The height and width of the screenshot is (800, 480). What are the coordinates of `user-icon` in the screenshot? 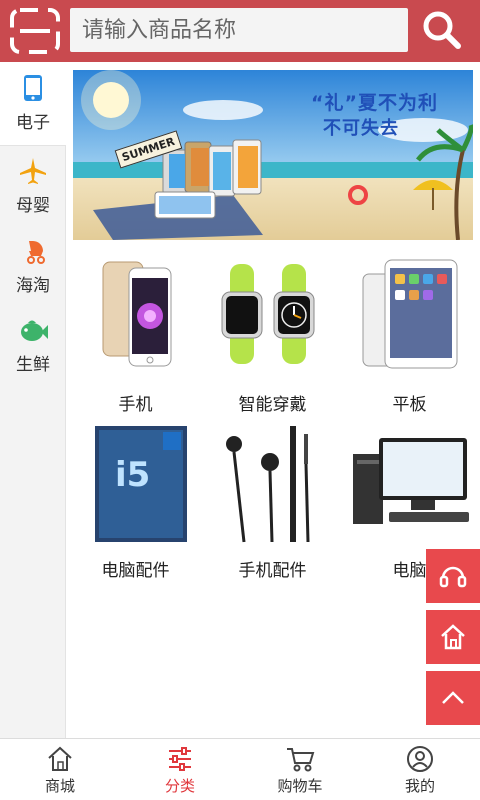 It's located at (420, 759).